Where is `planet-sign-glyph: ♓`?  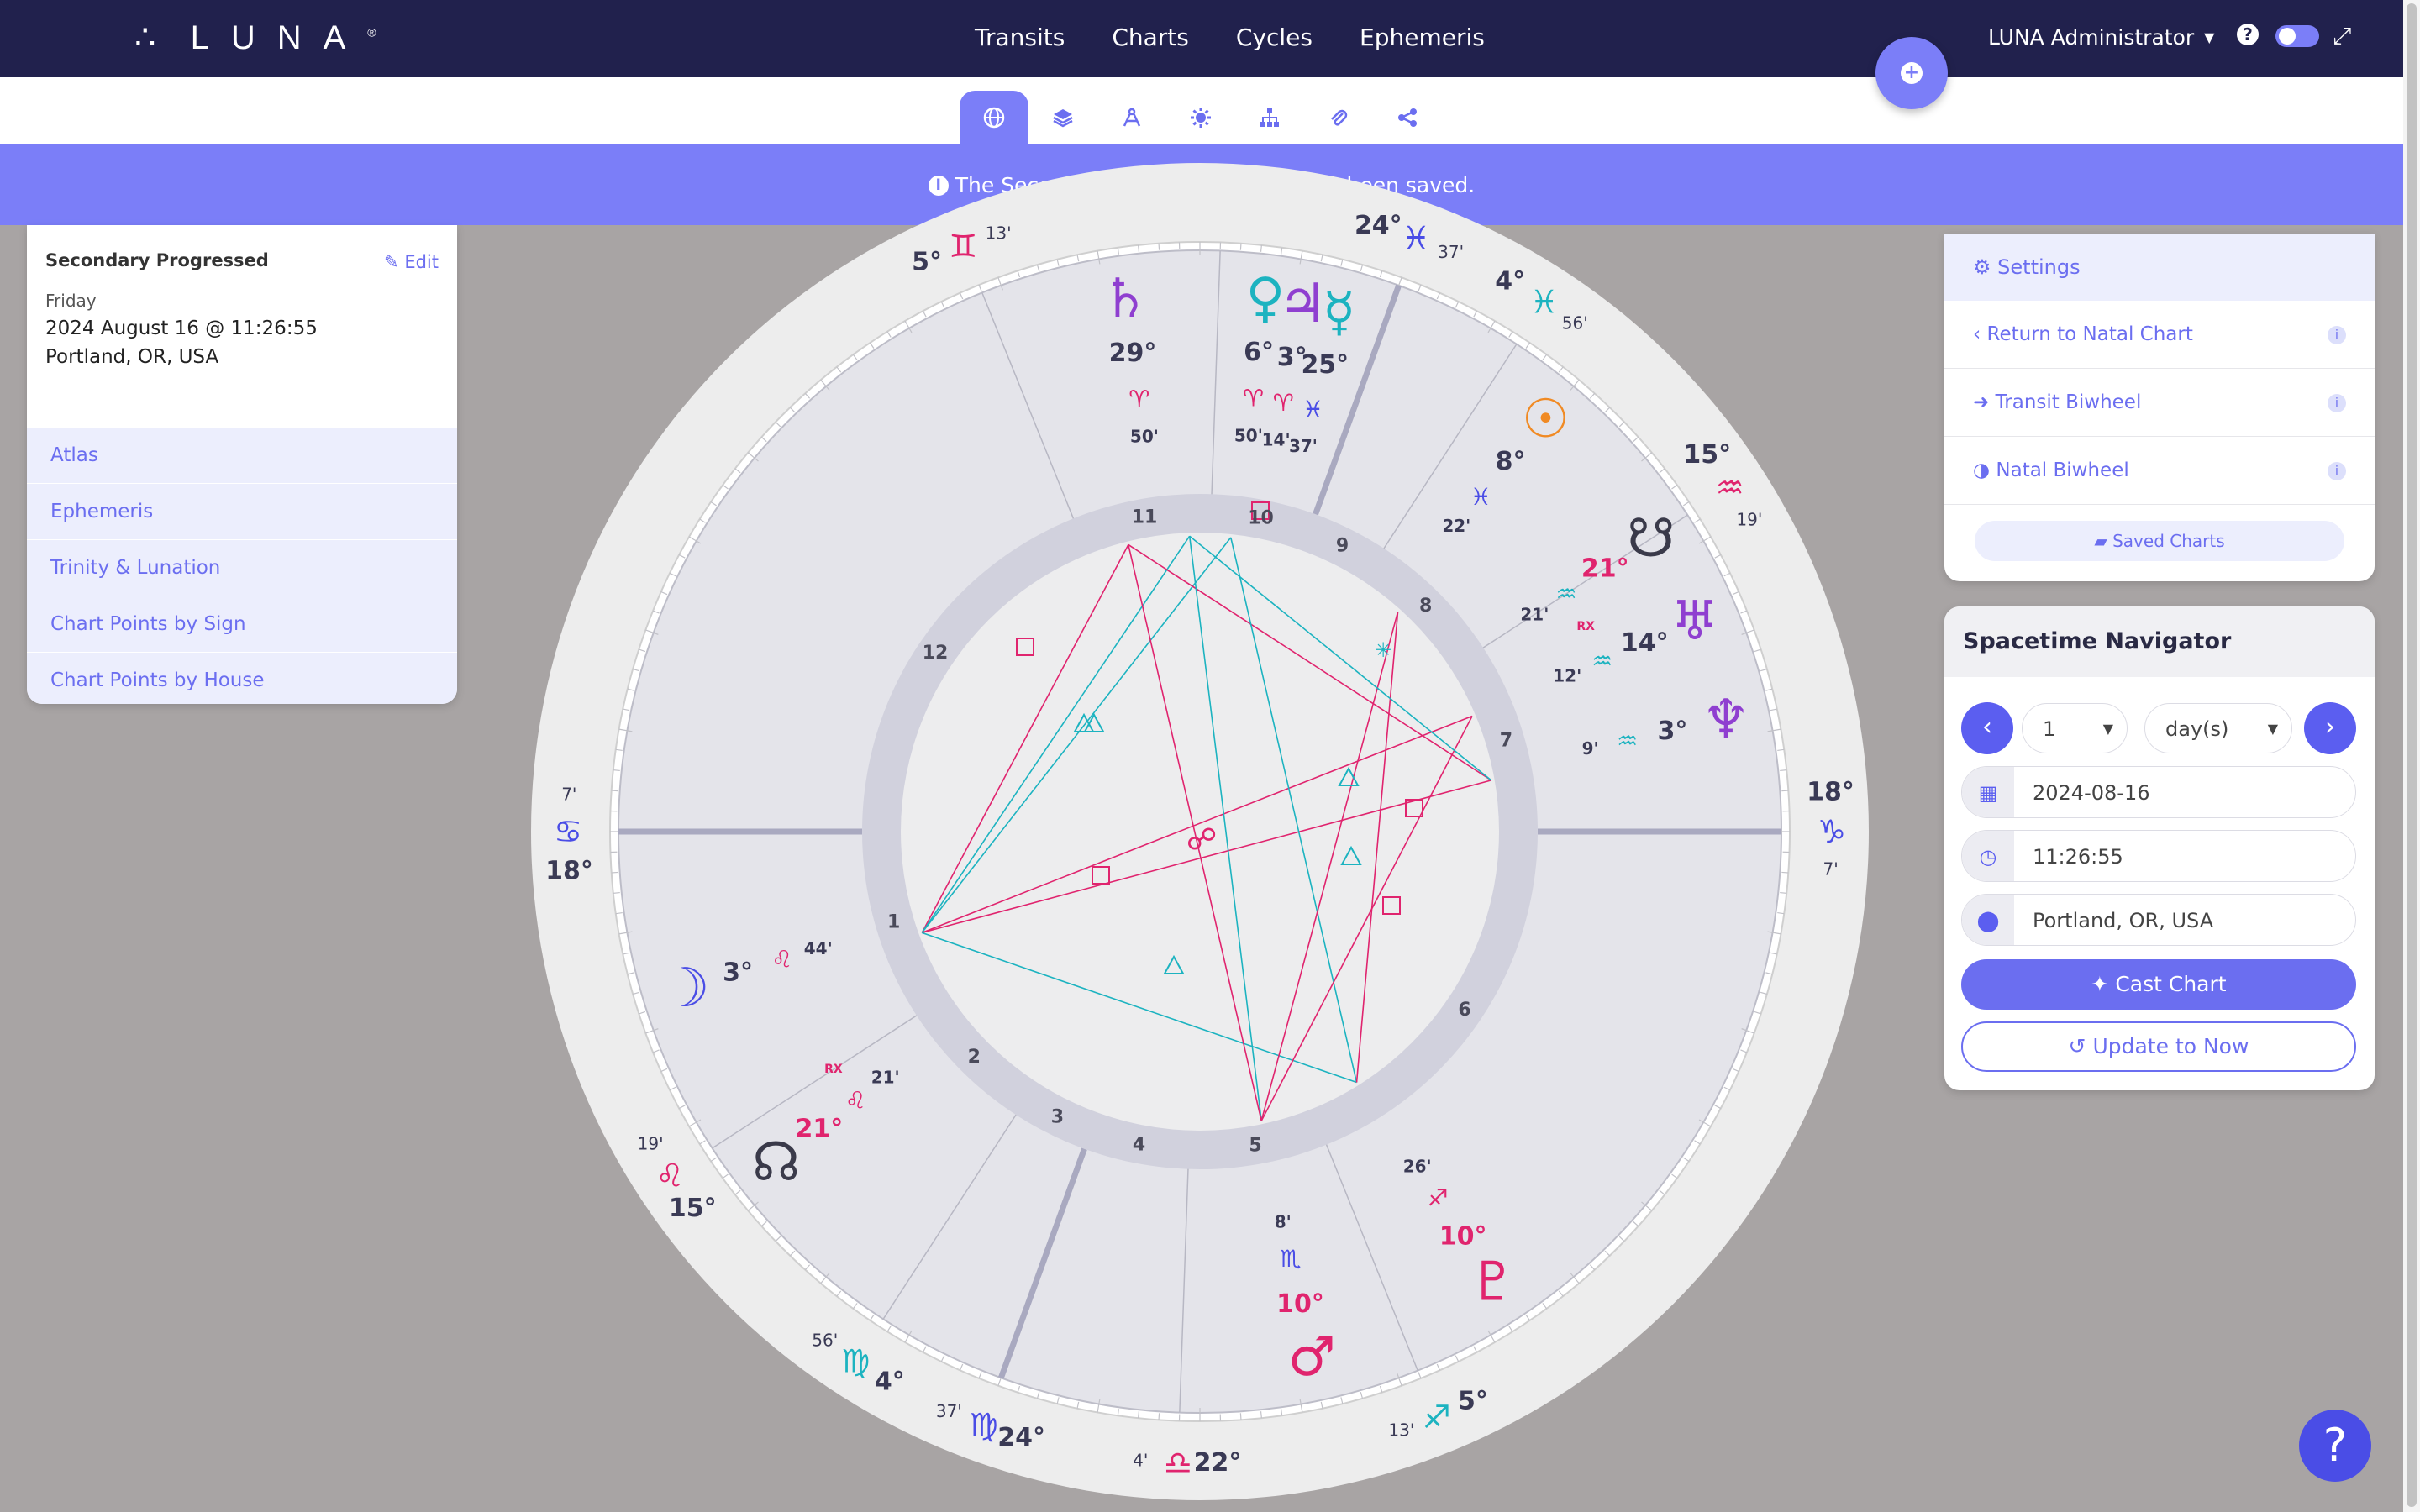
planet-sign-glyph: ♓ is located at coordinates (1313, 409).